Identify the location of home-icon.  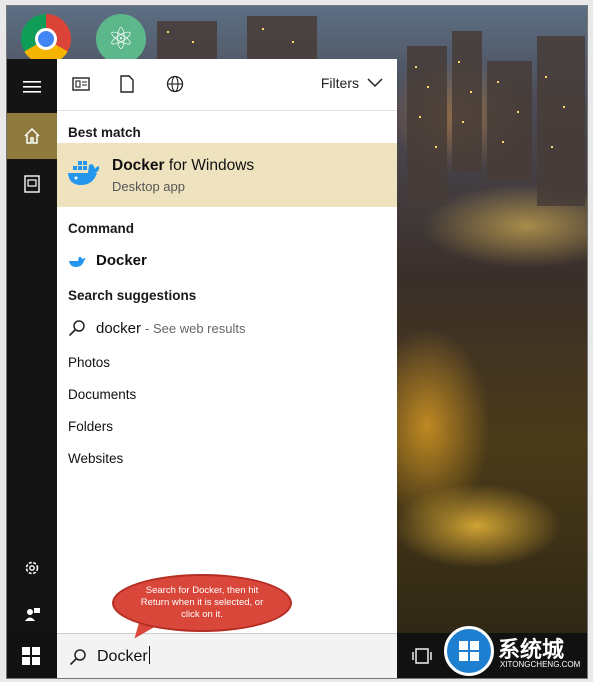
(32, 136).